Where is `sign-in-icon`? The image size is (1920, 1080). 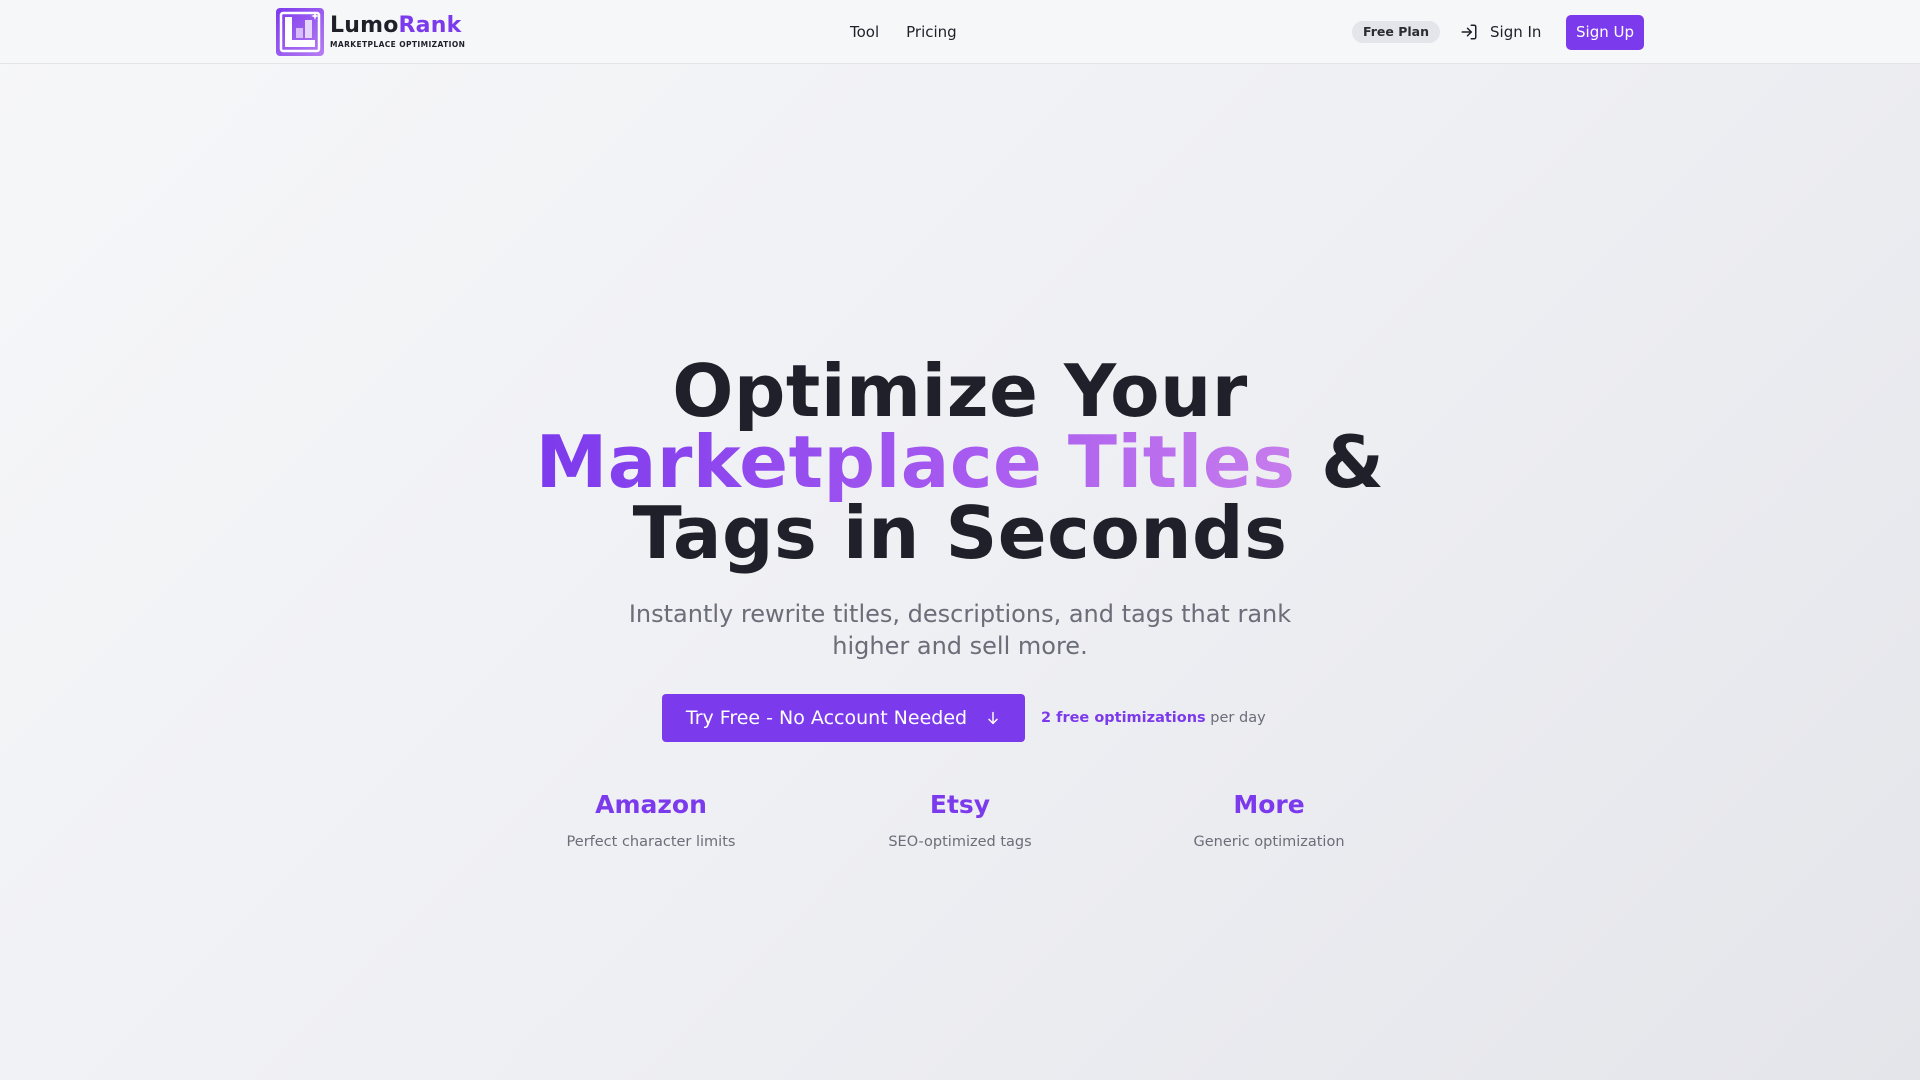 sign-in-icon is located at coordinates (1469, 32).